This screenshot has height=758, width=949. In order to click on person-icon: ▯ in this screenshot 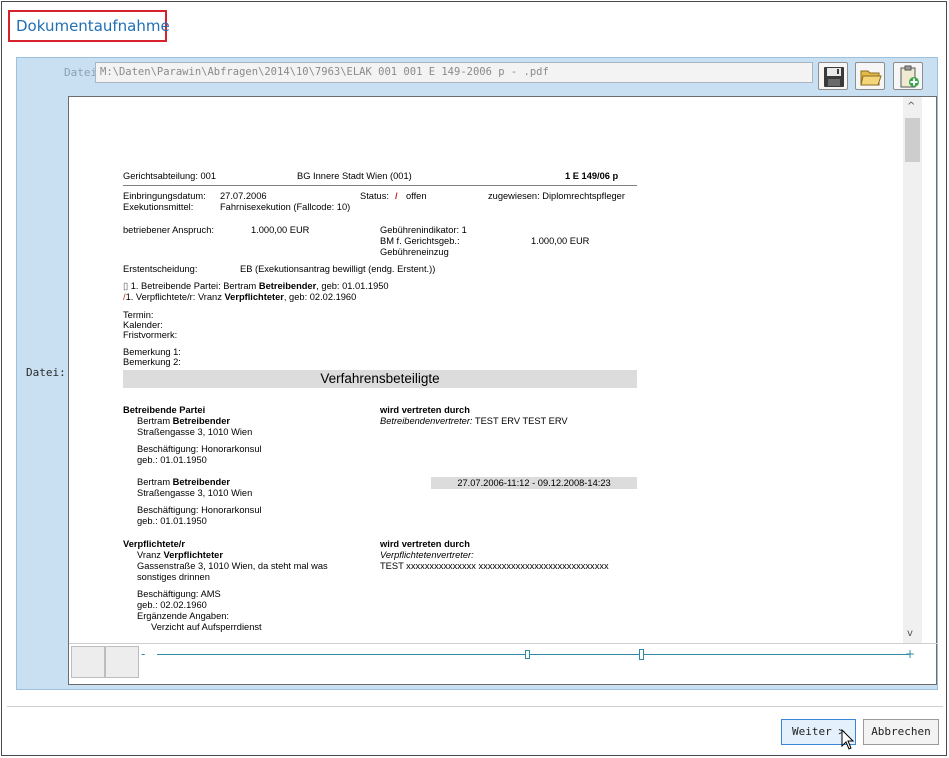, I will do `click(126, 286)`.